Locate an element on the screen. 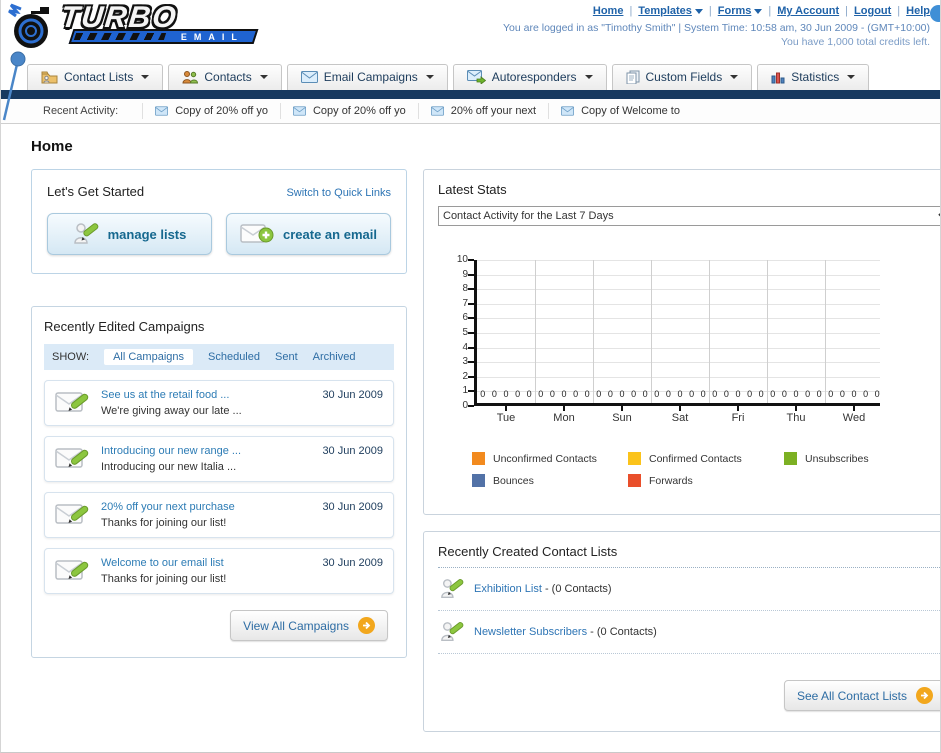 The image size is (941, 753). tab-statistics: Statistics is located at coordinates (813, 77).